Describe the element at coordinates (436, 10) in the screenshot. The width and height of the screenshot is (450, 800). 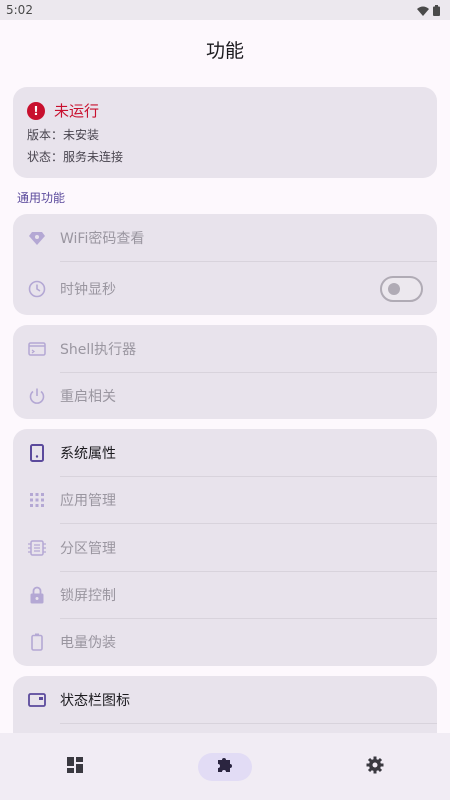
I see `battery-icon` at that location.